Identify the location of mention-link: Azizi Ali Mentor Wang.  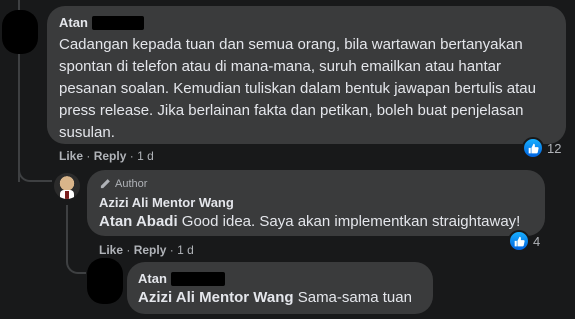
(216, 297).